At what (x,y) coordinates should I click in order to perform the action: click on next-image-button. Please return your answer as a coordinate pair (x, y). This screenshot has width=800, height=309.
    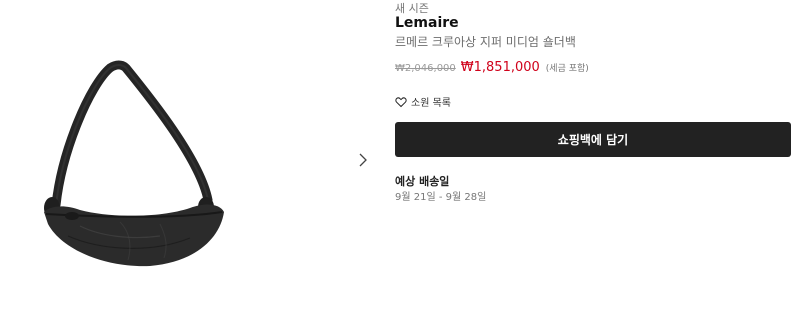
    Looking at the image, I should click on (363, 160).